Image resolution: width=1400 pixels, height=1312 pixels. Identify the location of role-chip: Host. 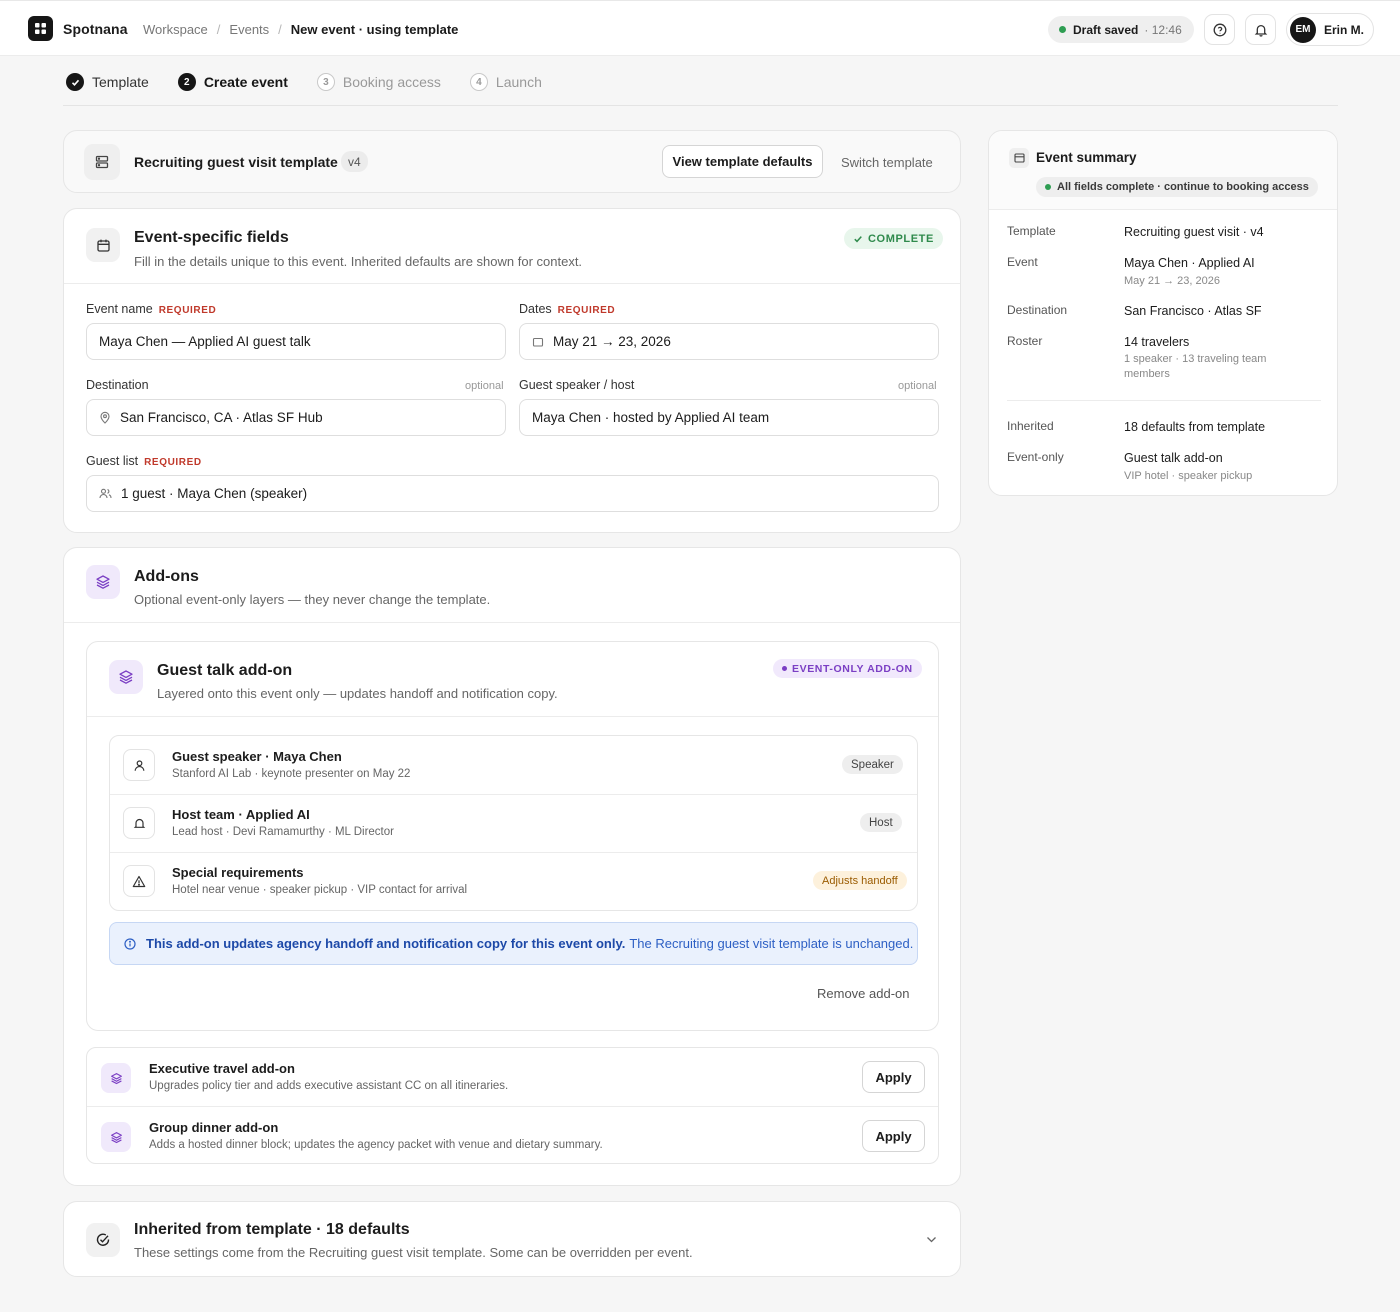
(881, 822).